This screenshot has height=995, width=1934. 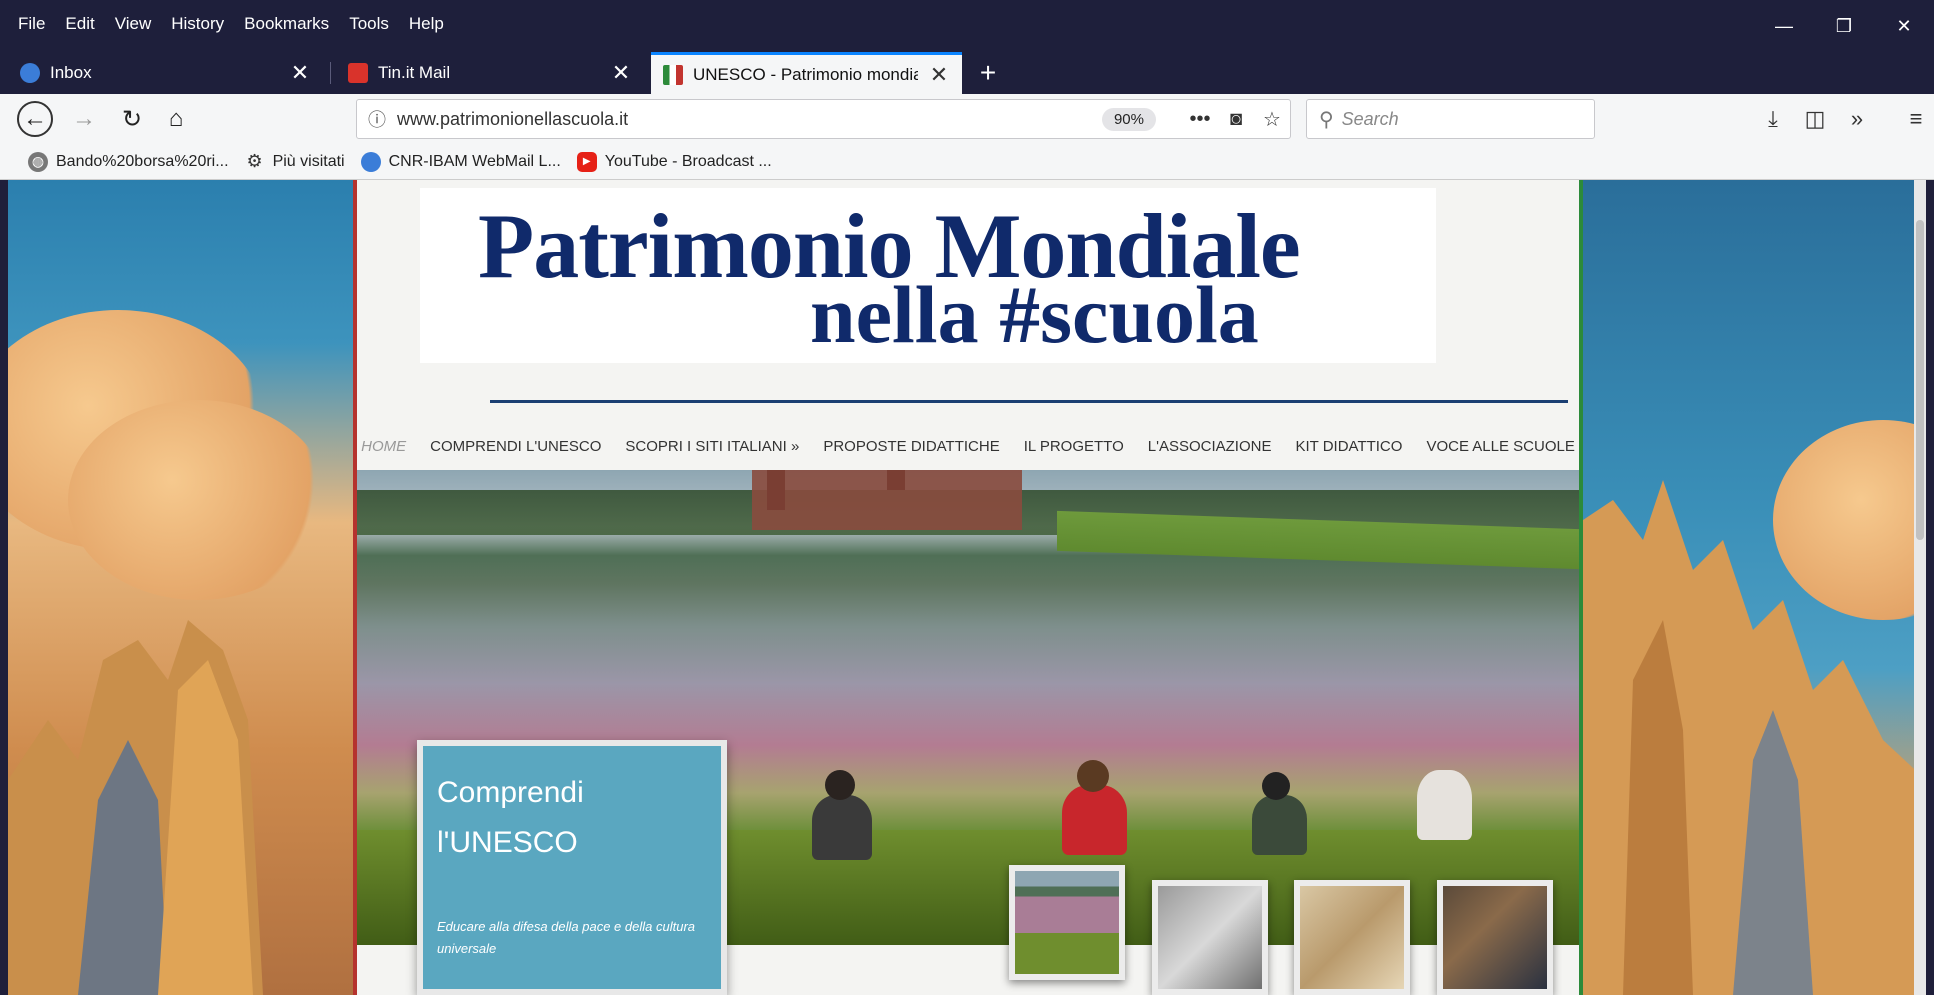 I want to click on menu-file: File, so click(x=31, y=24).